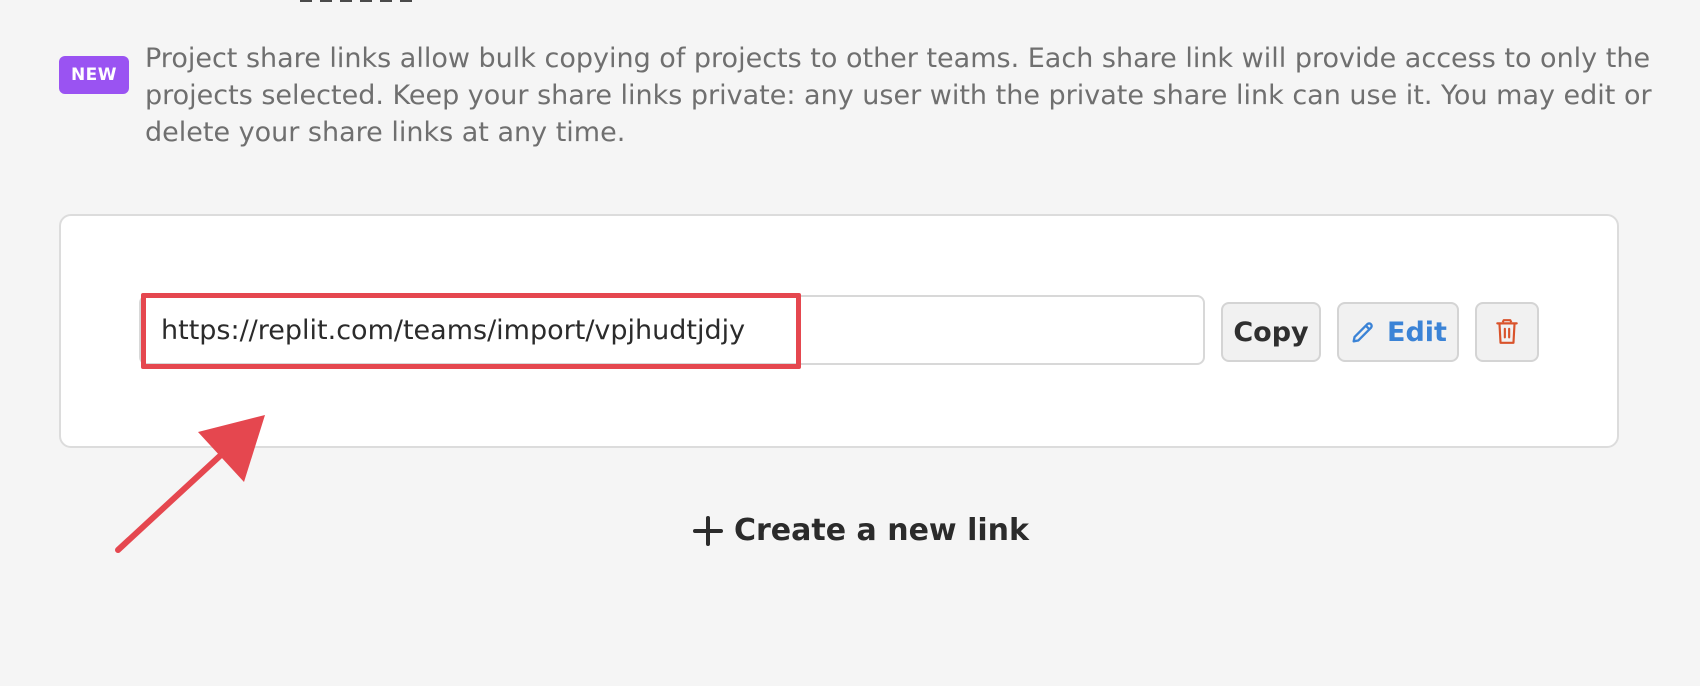  I want to click on share-link-input, so click(672, 330).